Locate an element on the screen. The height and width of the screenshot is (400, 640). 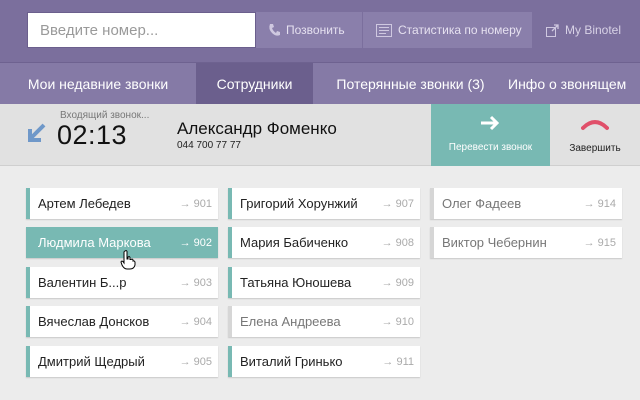
employee-extension: → 909 is located at coordinates (397, 282).